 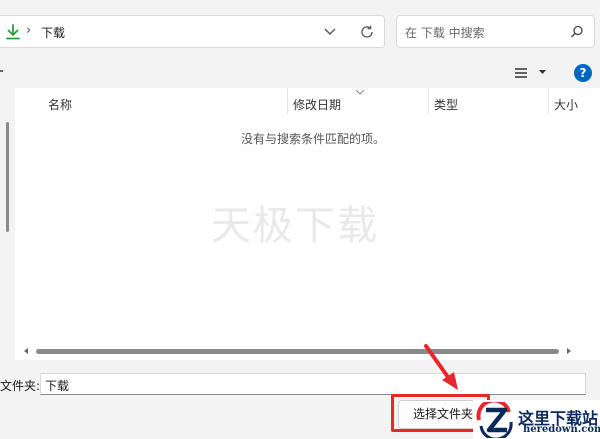 I want to click on column-header-type: 类型, so click(x=446, y=104).